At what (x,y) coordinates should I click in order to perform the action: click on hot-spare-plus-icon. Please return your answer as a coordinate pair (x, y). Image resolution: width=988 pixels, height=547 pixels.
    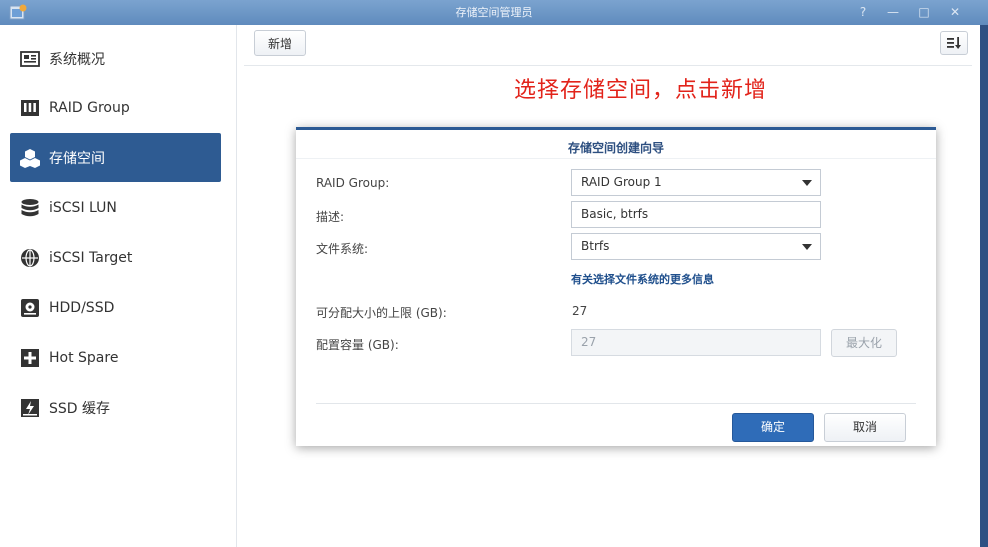
    Looking at the image, I should click on (30, 358).